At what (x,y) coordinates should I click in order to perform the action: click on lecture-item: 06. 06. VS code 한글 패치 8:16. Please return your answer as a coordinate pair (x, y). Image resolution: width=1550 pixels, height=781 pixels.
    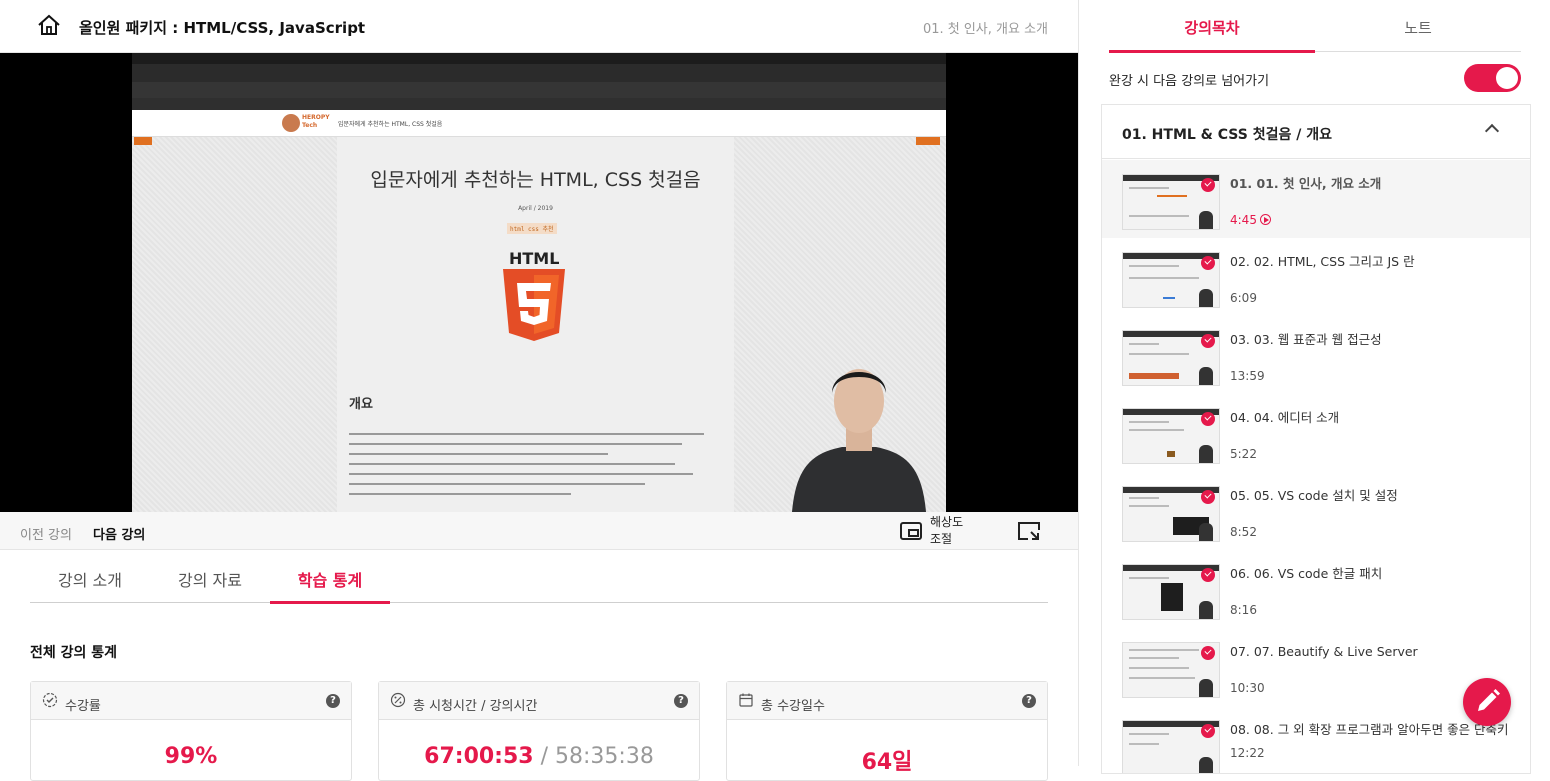
    Looking at the image, I should click on (1316, 589).